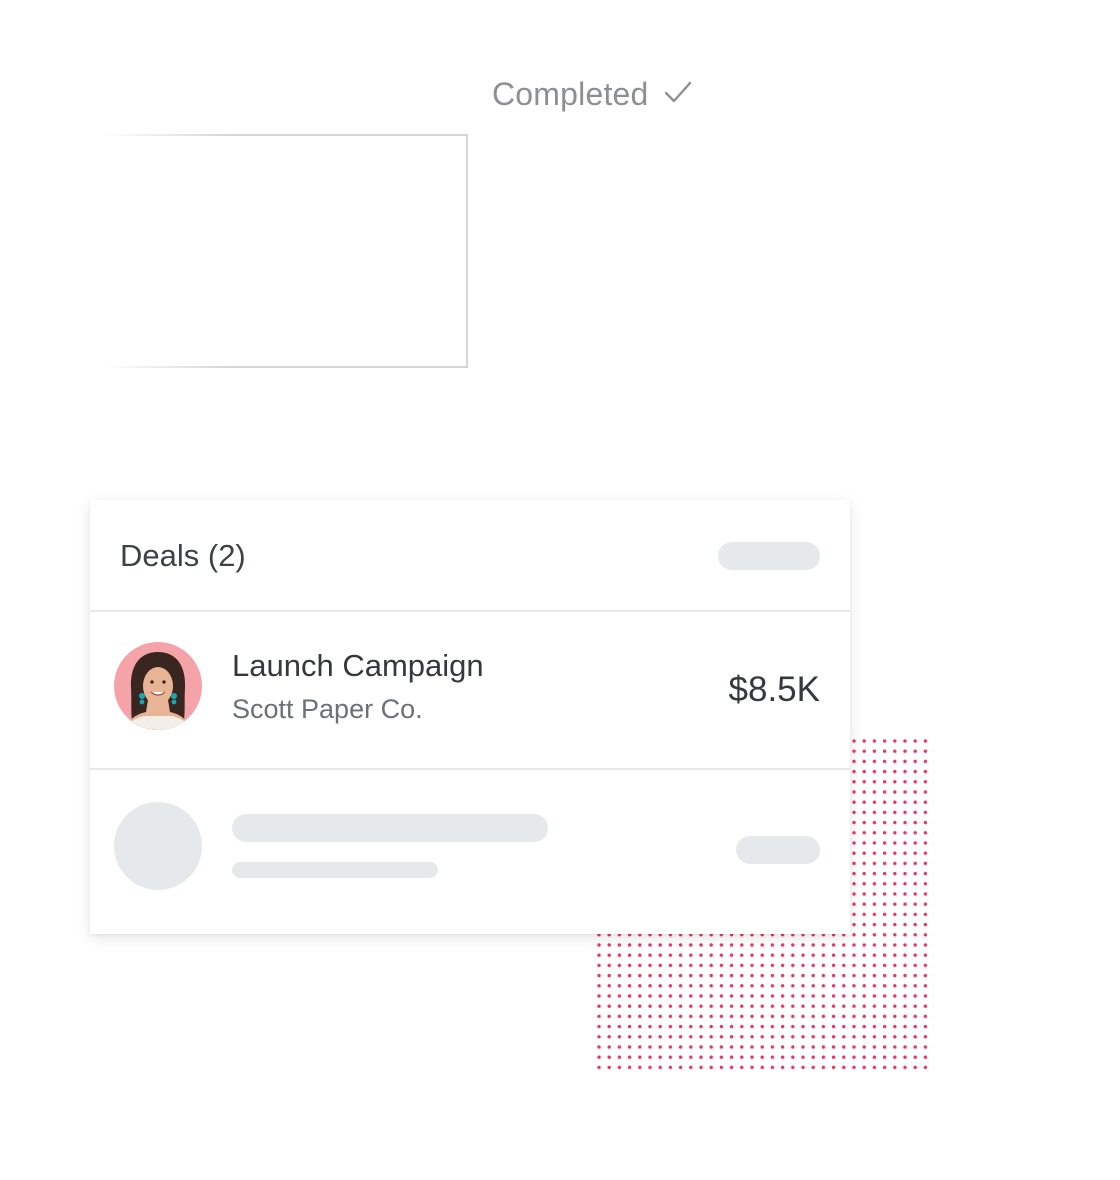 Image resolution: width=1120 pixels, height=1180 pixels. I want to click on deals-card-header: Deals (2), so click(470, 556).